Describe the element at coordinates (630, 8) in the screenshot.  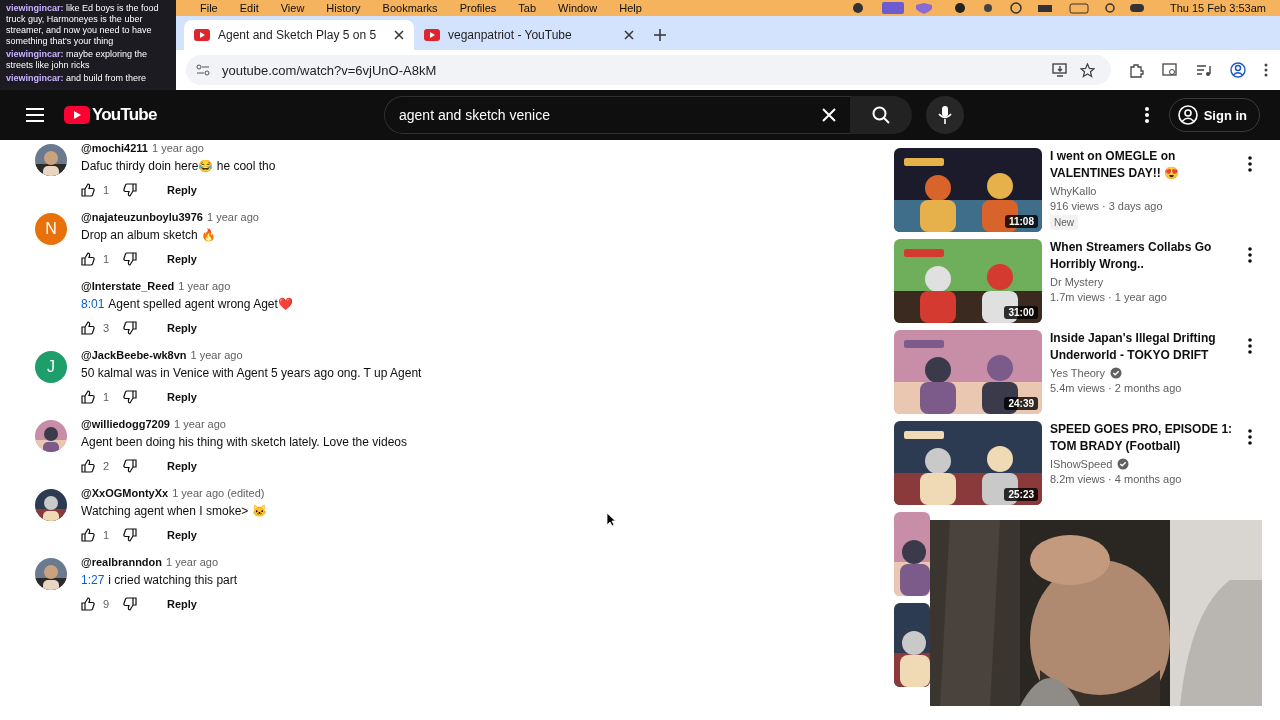
I see `menu-item: Help` at that location.